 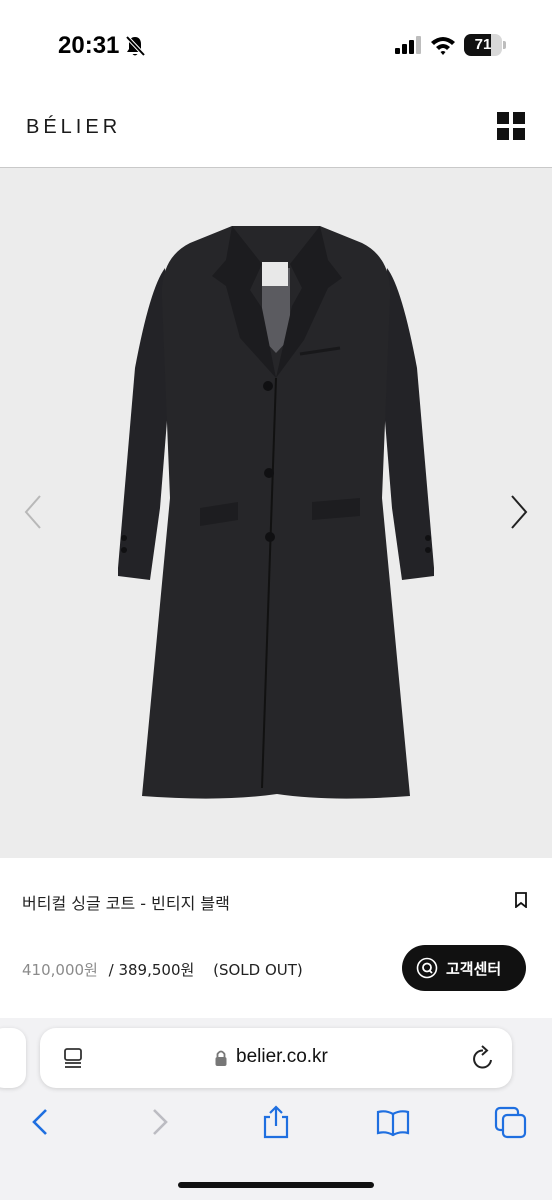 What do you see at coordinates (156, 970) in the screenshot?
I see `sale-price: 389,500원` at bounding box center [156, 970].